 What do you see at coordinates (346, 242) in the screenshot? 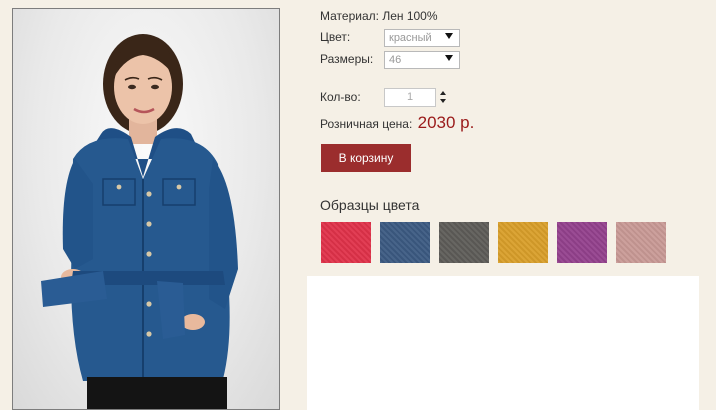
I see `swatch-red` at bounding box center [346, 242].